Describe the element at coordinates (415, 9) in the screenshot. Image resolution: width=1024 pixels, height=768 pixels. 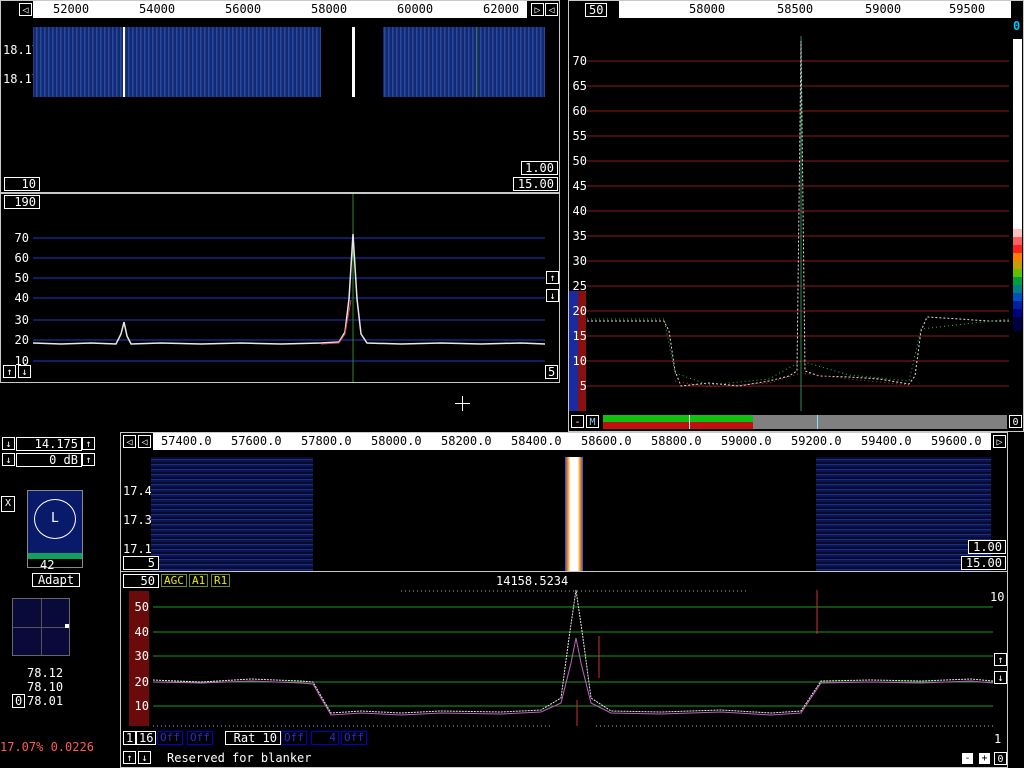
I see `freq-tick: 60000` at that location.